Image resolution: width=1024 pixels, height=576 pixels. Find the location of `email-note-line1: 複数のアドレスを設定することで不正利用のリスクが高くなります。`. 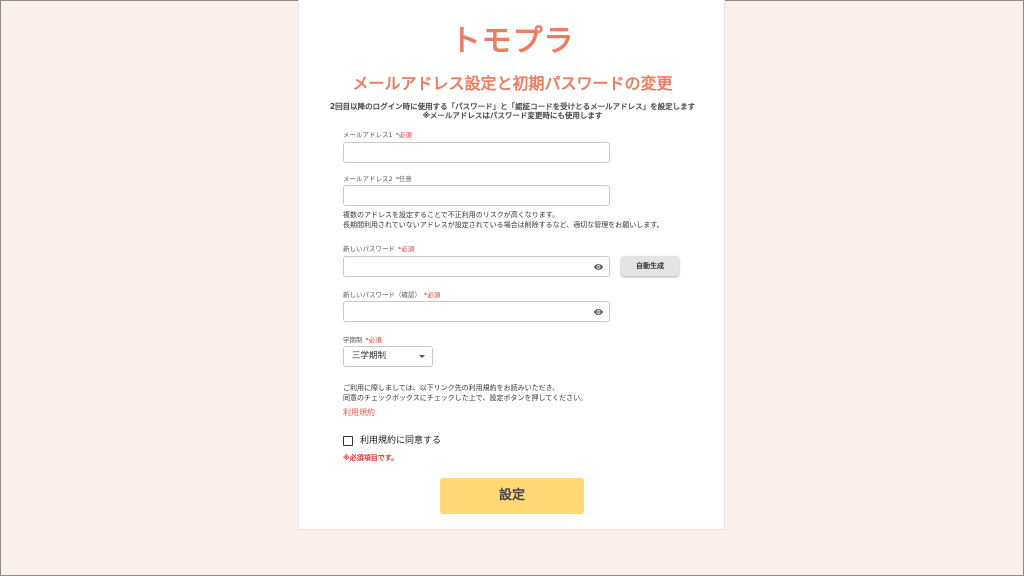

email-note-line1: 複数のアドレスを設定することで不正利用のリスクが高くなります。 is located at coordinates (451, 215).